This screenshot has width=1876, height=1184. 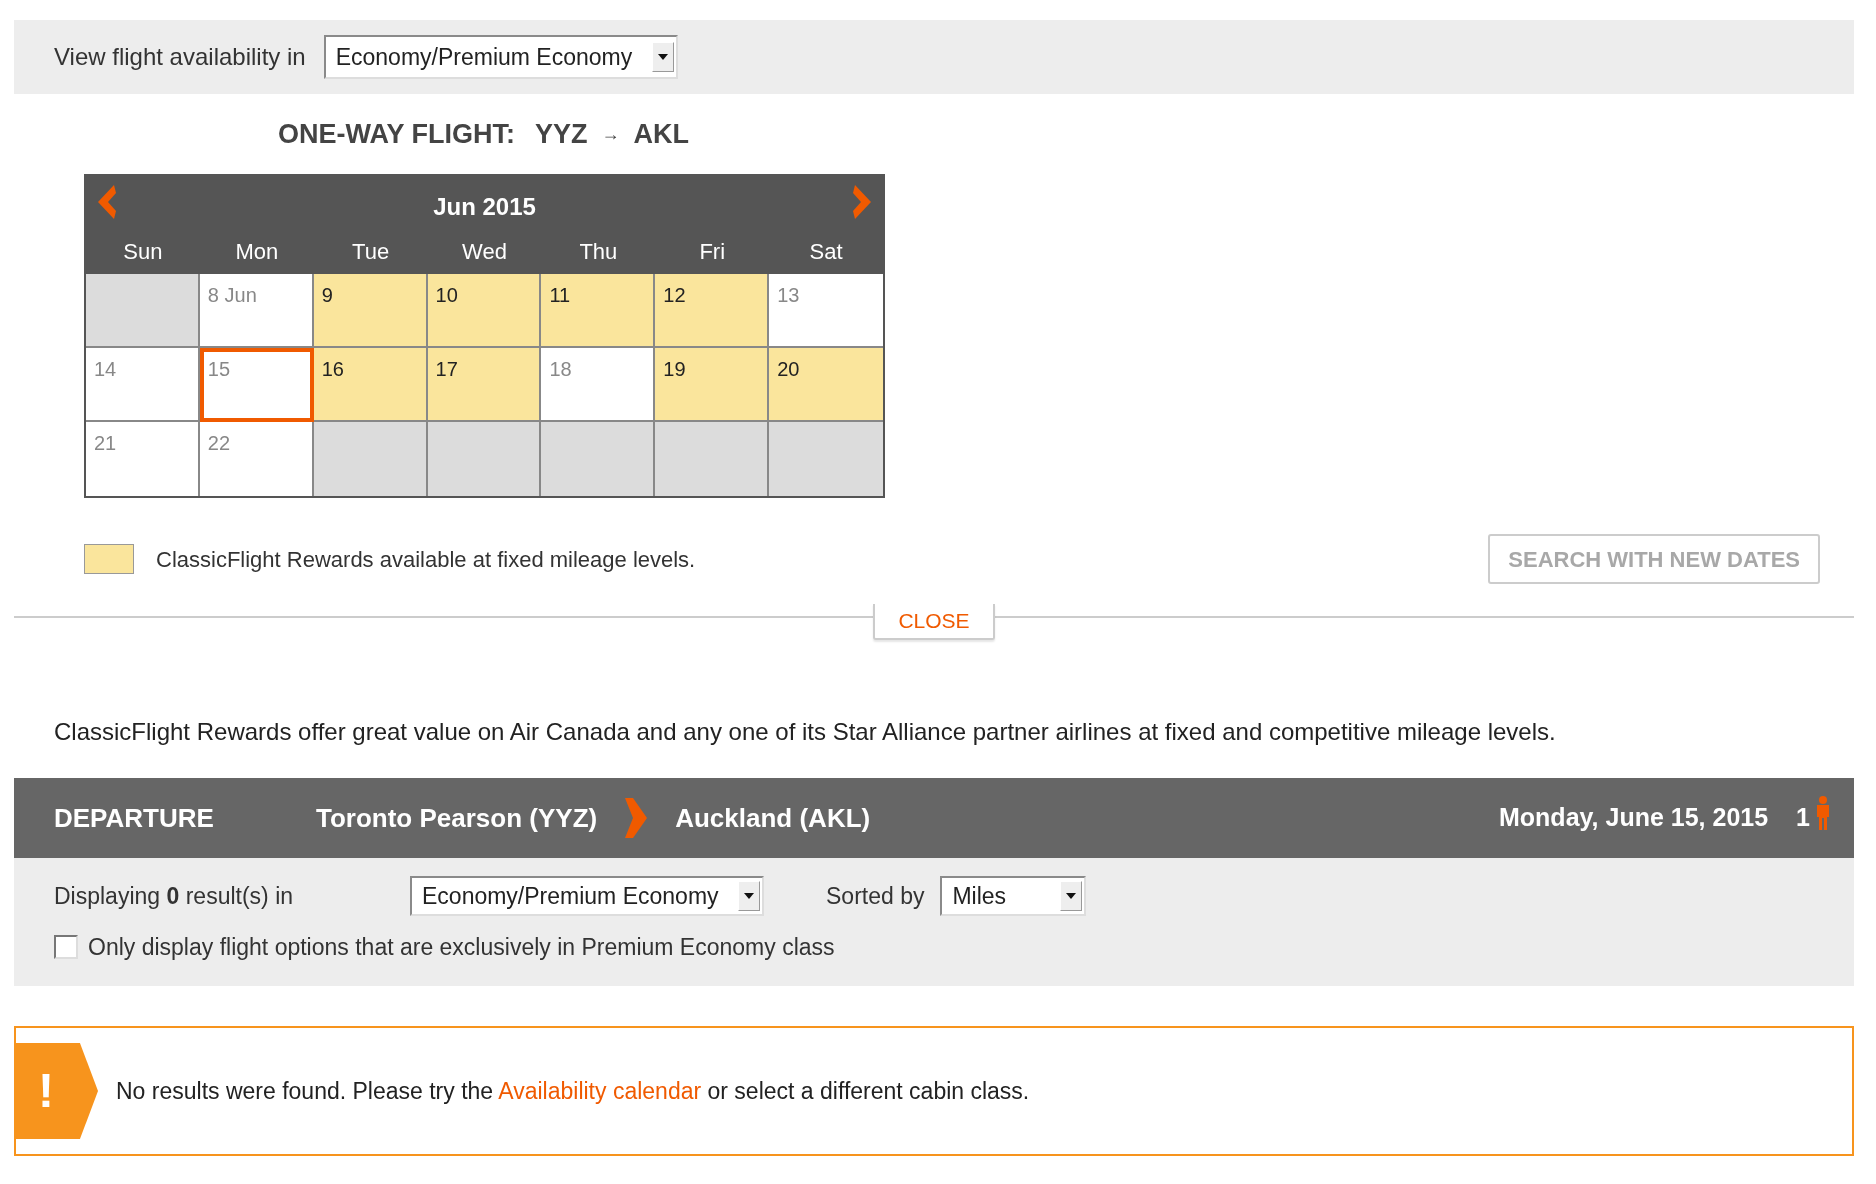 I want to click on weekday-label: Fri, so click(x=712, y=252).